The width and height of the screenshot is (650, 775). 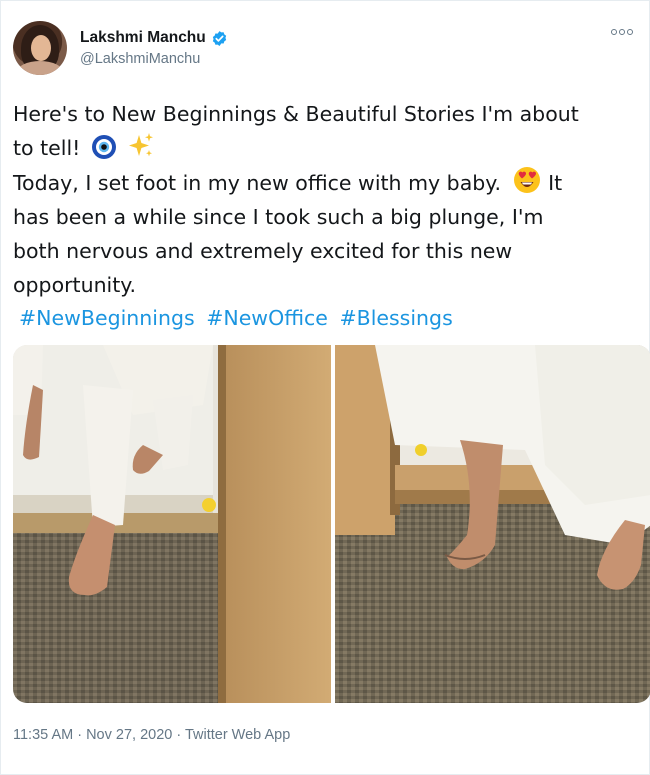 I want to click on hashtag-row: #NewBeginnings #NewOffice #Blessings, so click(x=238, y=318).